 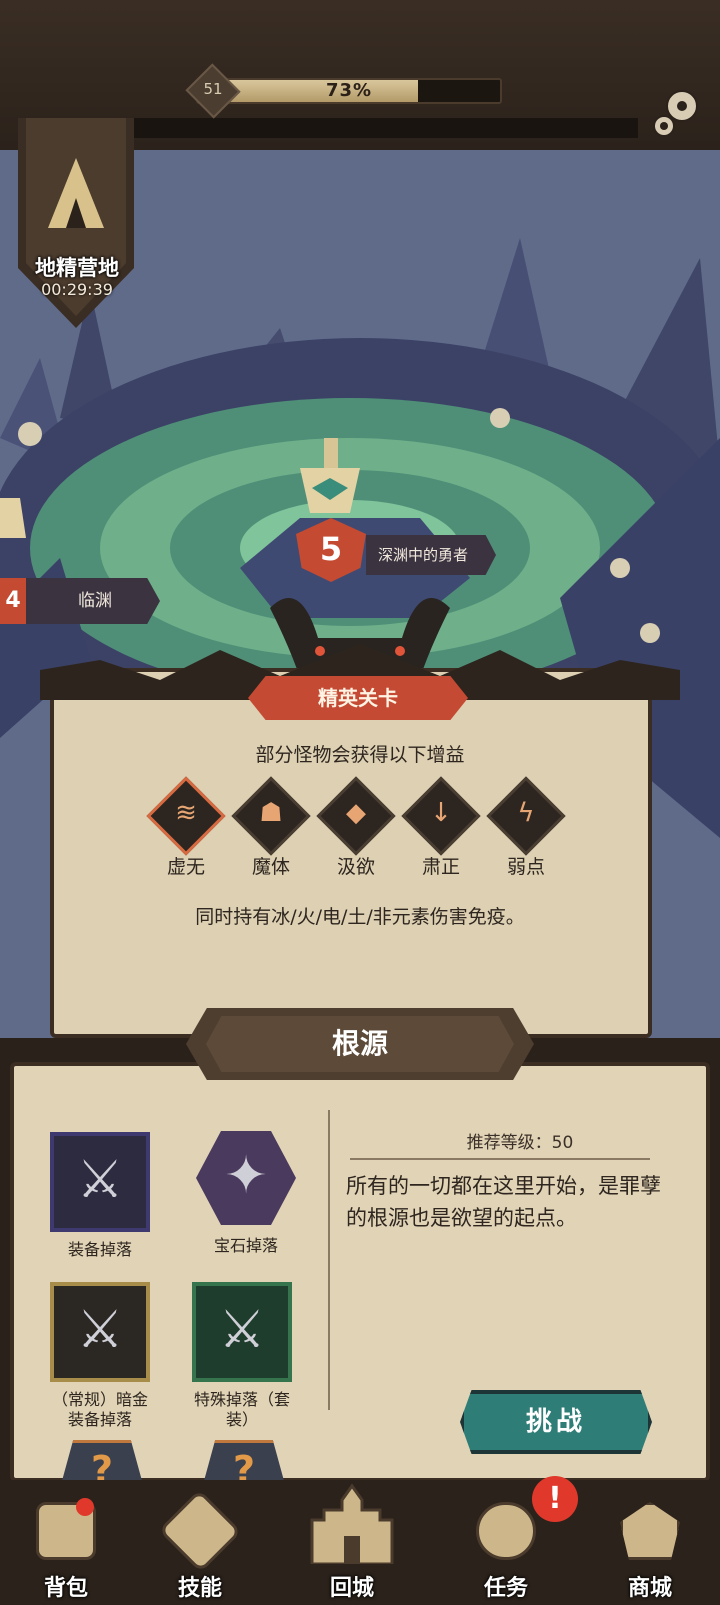 What do you see at coordinates (520, 1143) in the screenshot?
I see `recommended-level: 推荐等级：50` at bounding box center [520, 1143].